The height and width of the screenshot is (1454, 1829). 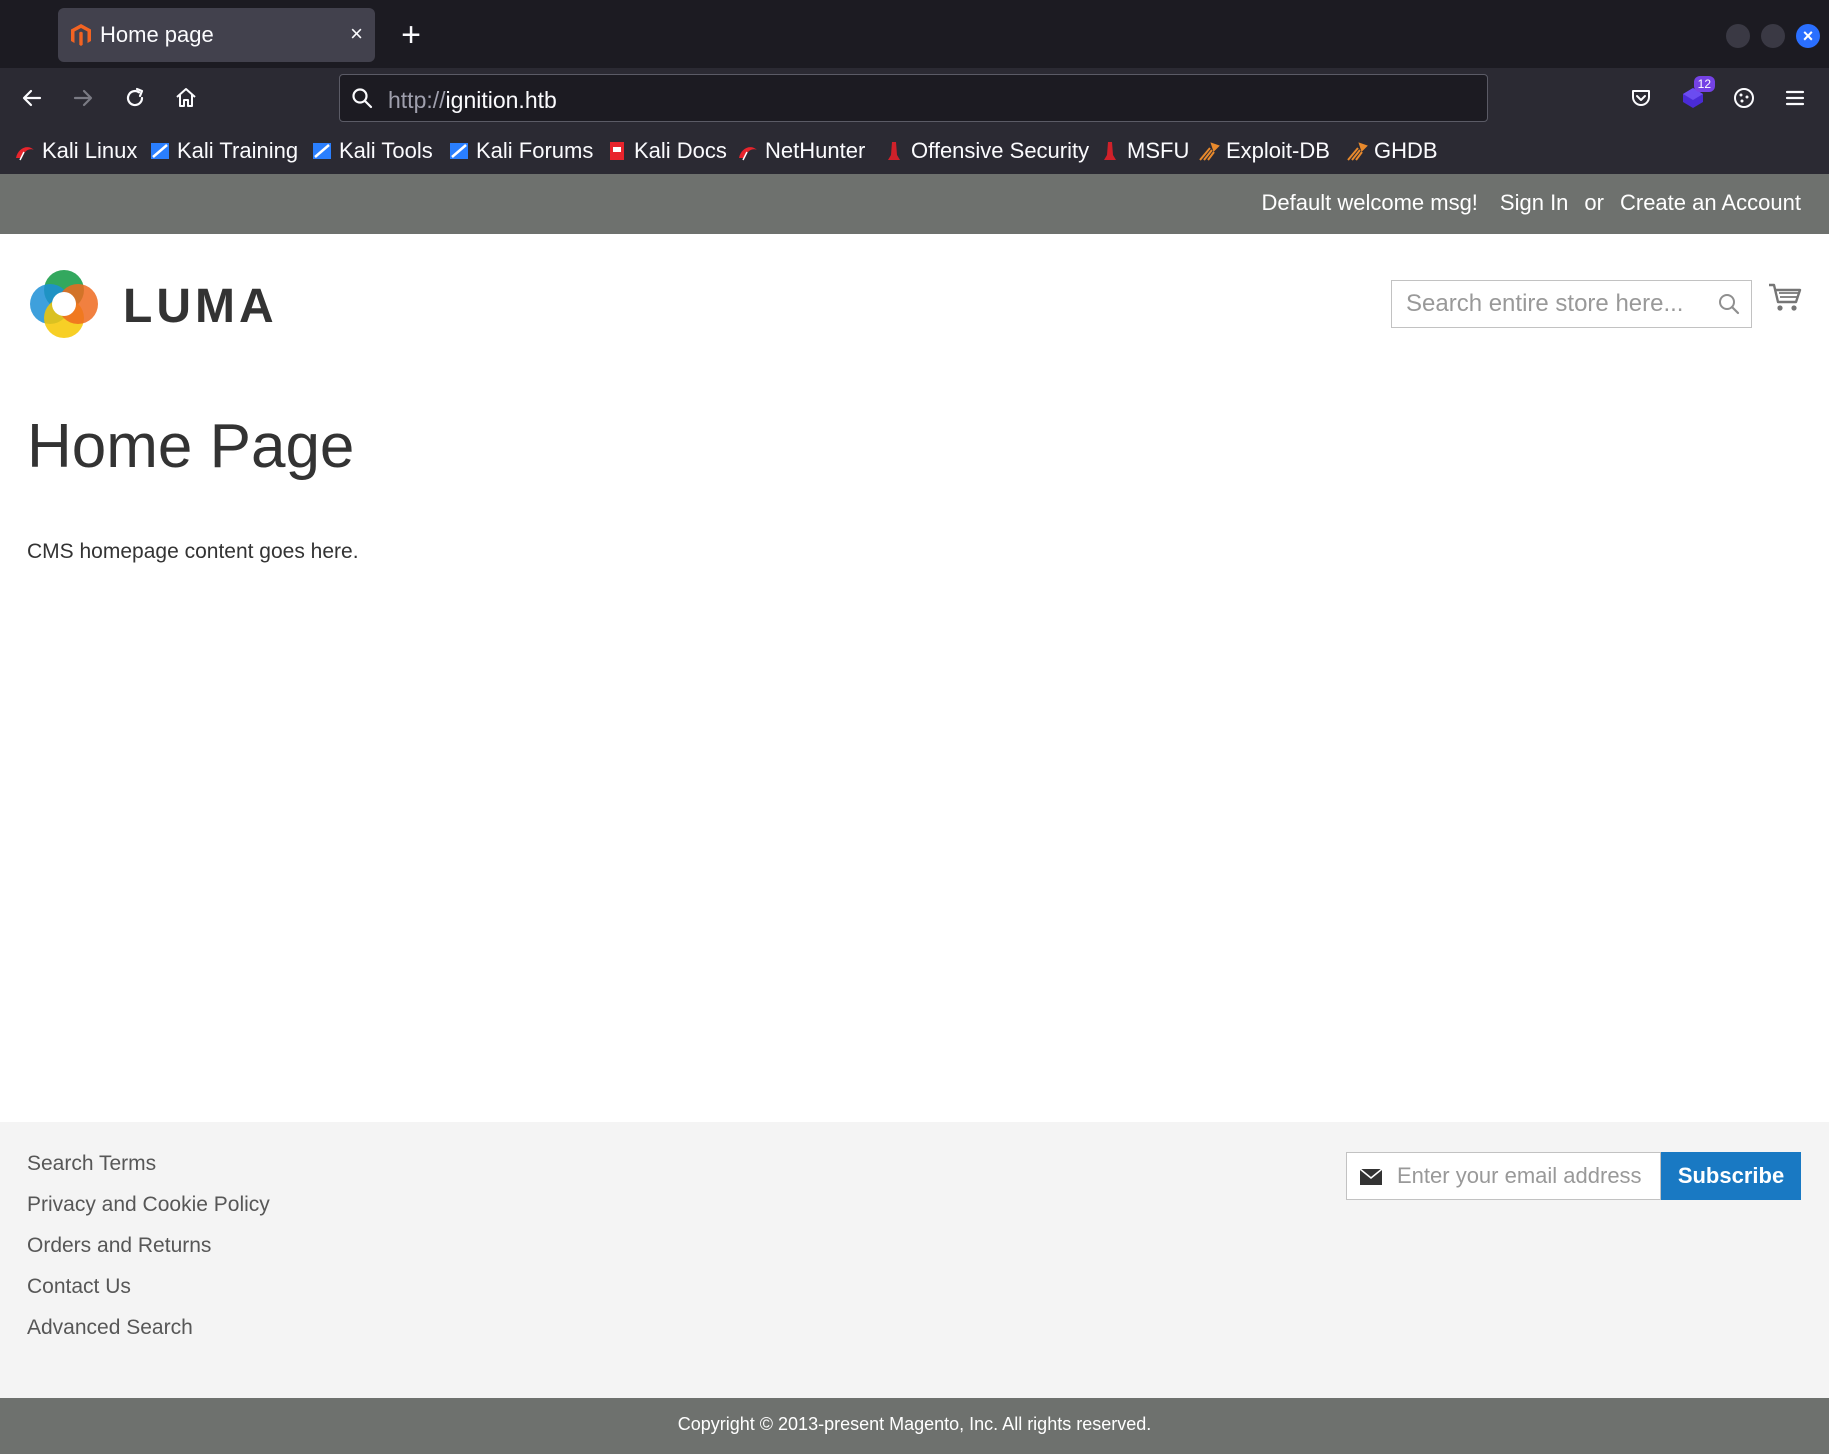 I want to click on envelope-icon, so click(x=1371, y=1179).